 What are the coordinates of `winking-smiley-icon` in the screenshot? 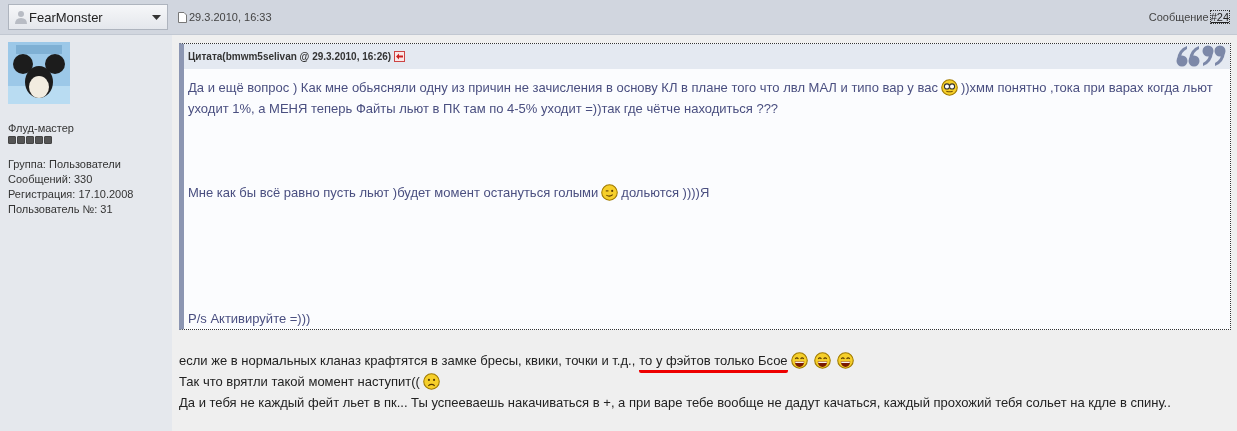 It's located at (610, 192).